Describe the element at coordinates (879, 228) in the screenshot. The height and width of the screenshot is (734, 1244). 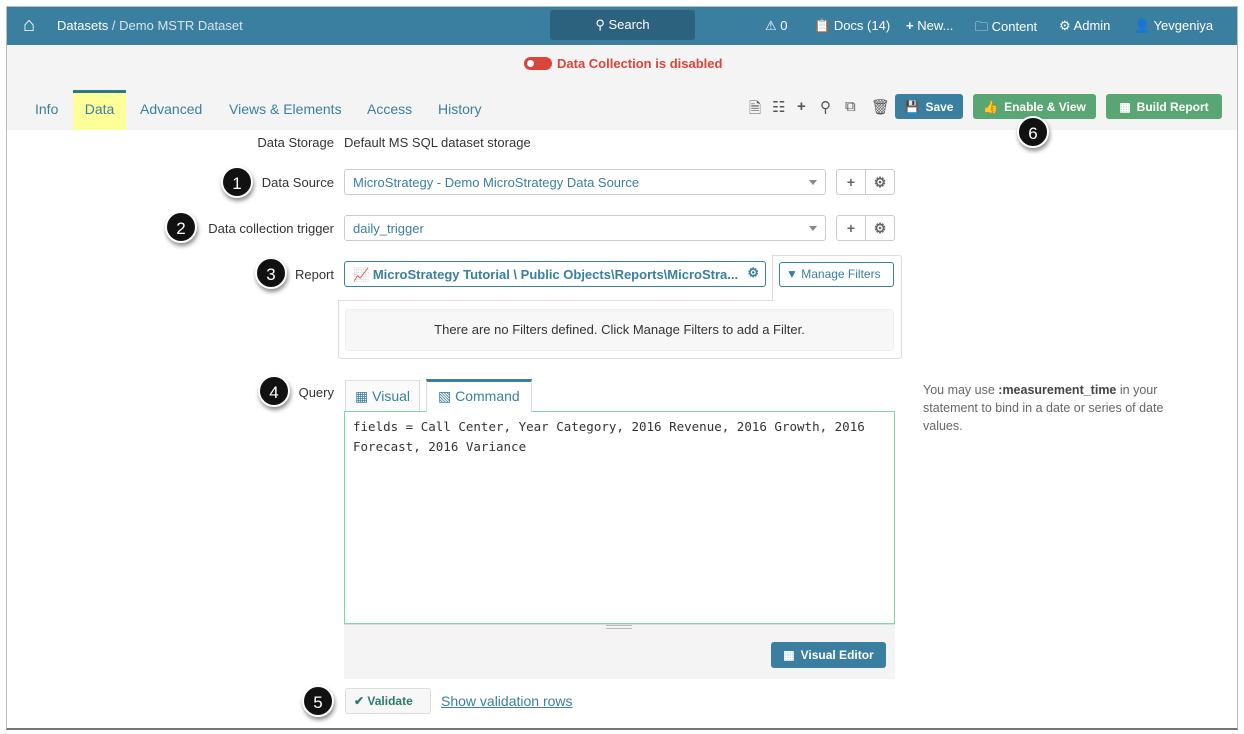
I see `trigger-settings-button: ⚙` at that location.